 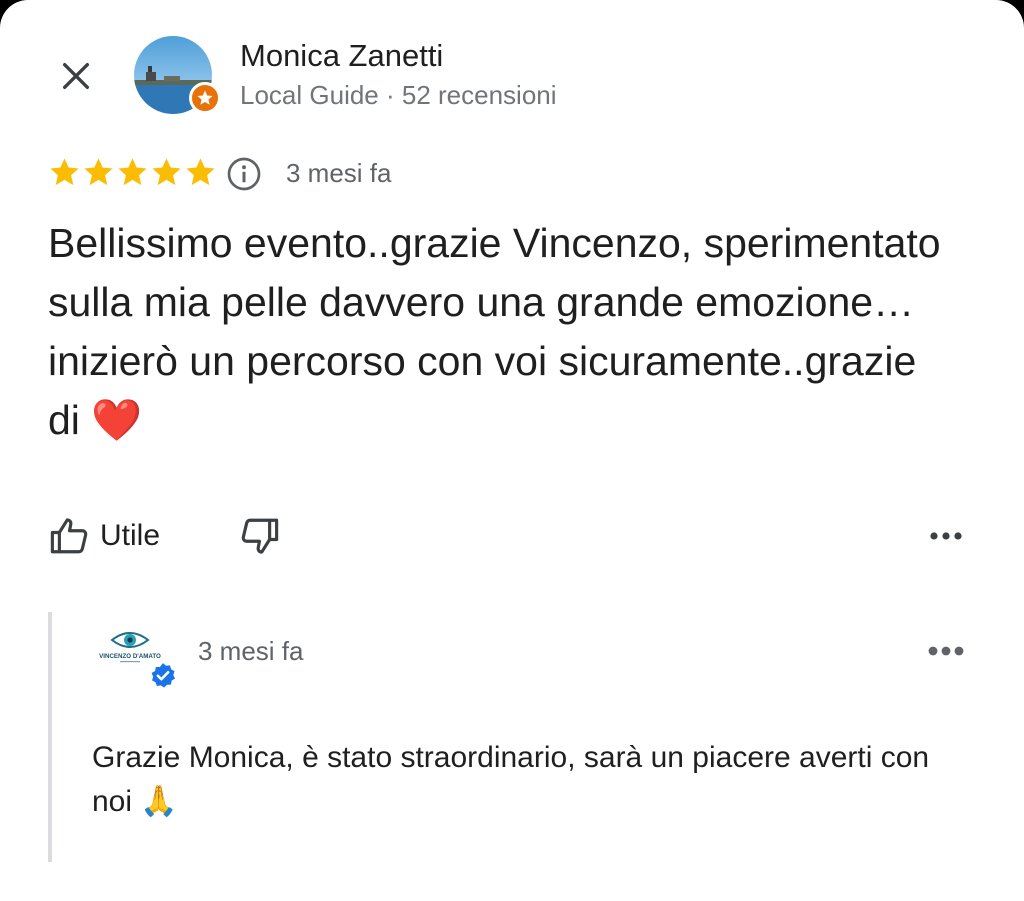 I want to click on star-rating, so click(x=132, y=172).